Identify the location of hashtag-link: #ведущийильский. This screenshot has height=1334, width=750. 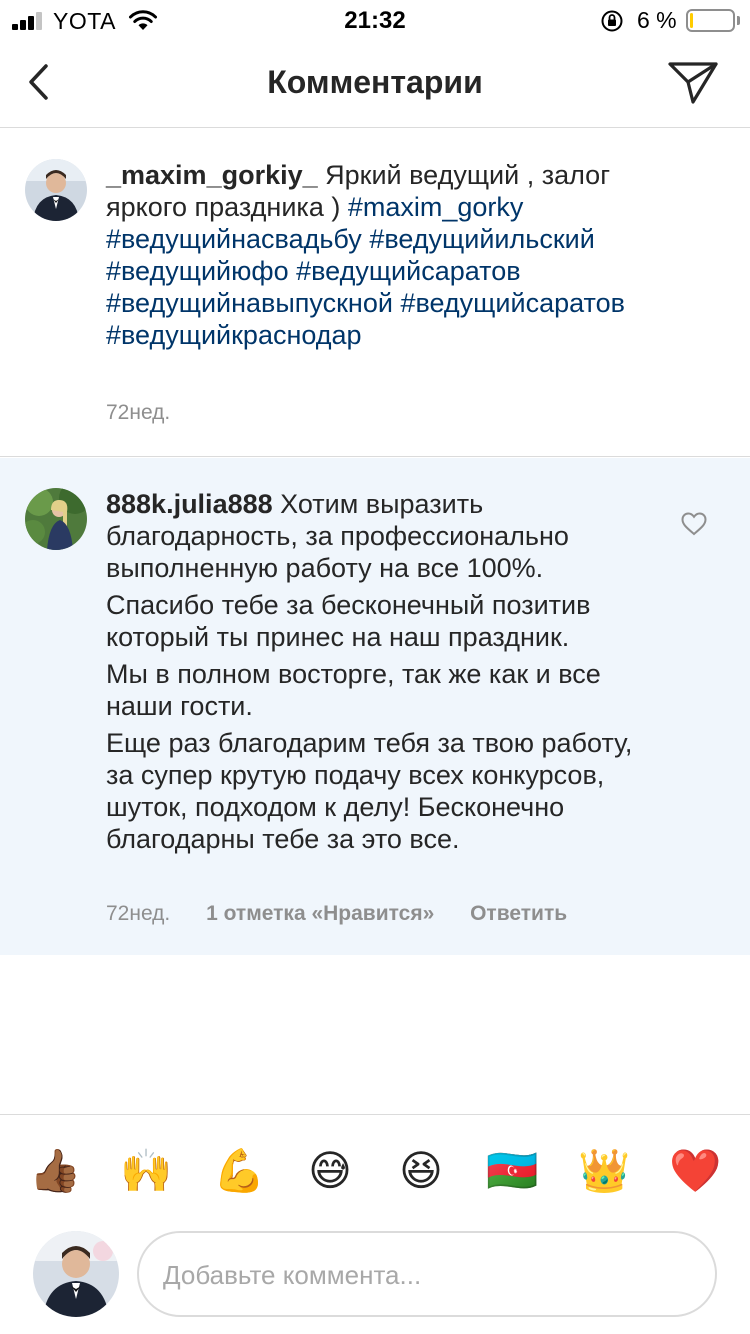
(482, 239).